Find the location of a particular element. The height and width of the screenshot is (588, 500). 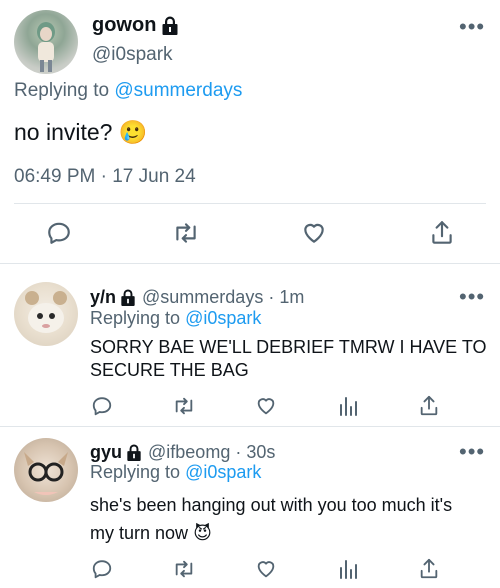

tweet-emoji: 🥲 is located at coordinates (133, 132).